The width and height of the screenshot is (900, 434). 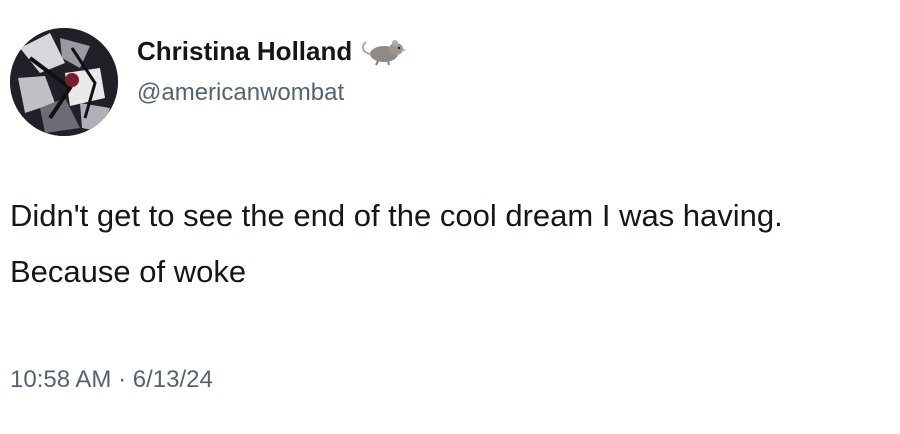 What do you see at coordinates (244, 51) in the screenshot?
I see `display-name: Christina Holland` at bounding box center [244, 51].